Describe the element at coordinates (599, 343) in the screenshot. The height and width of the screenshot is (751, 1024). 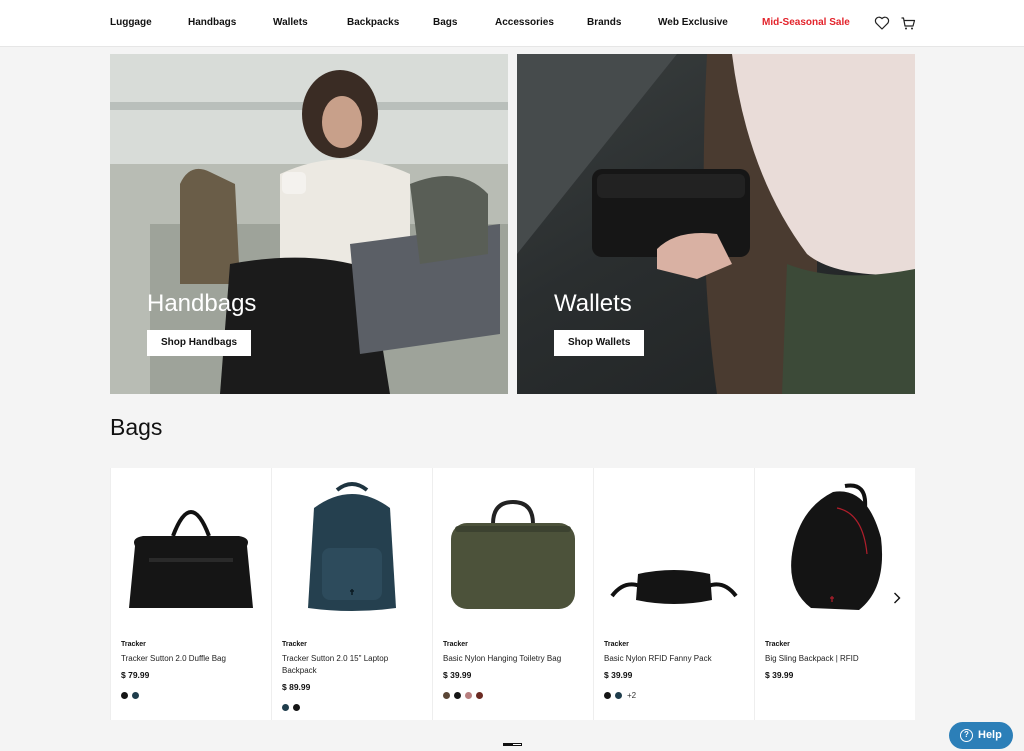
I see `shop-wallets-button: Shop Wallets` at that location.